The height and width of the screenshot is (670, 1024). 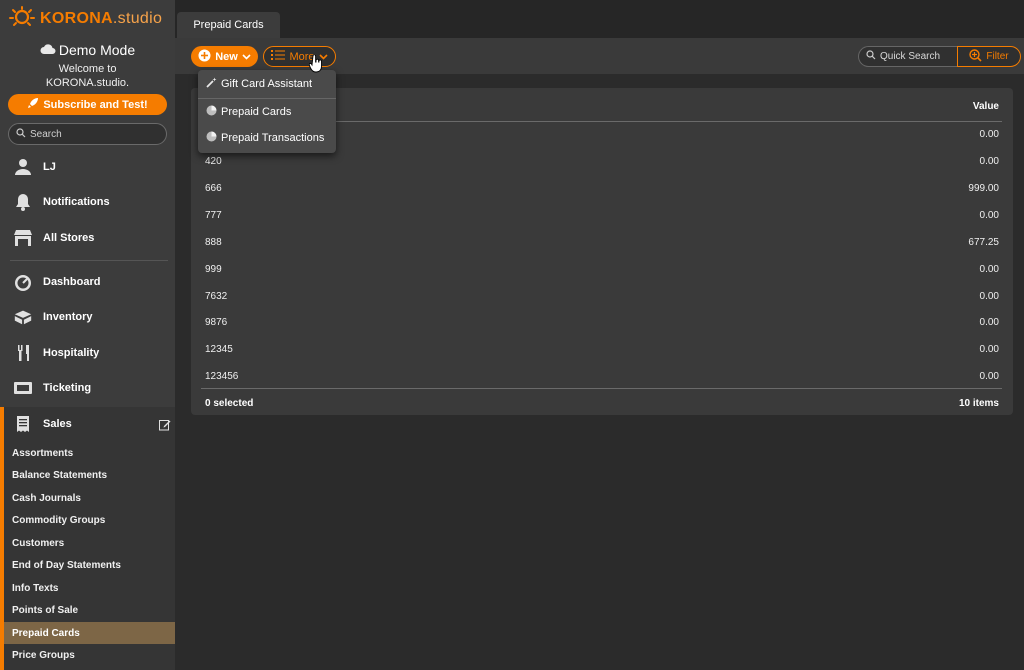 I want to click on hand-cursor-icon, so click(x=315, y=66).